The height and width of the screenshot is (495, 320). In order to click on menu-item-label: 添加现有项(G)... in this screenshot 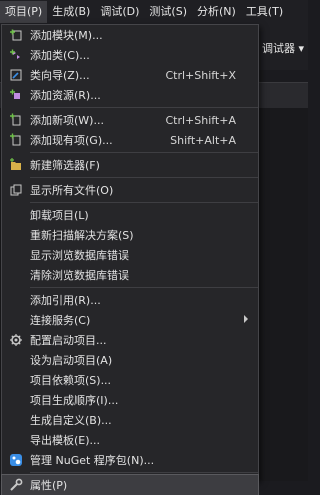, I will do `click(71, 140)`.